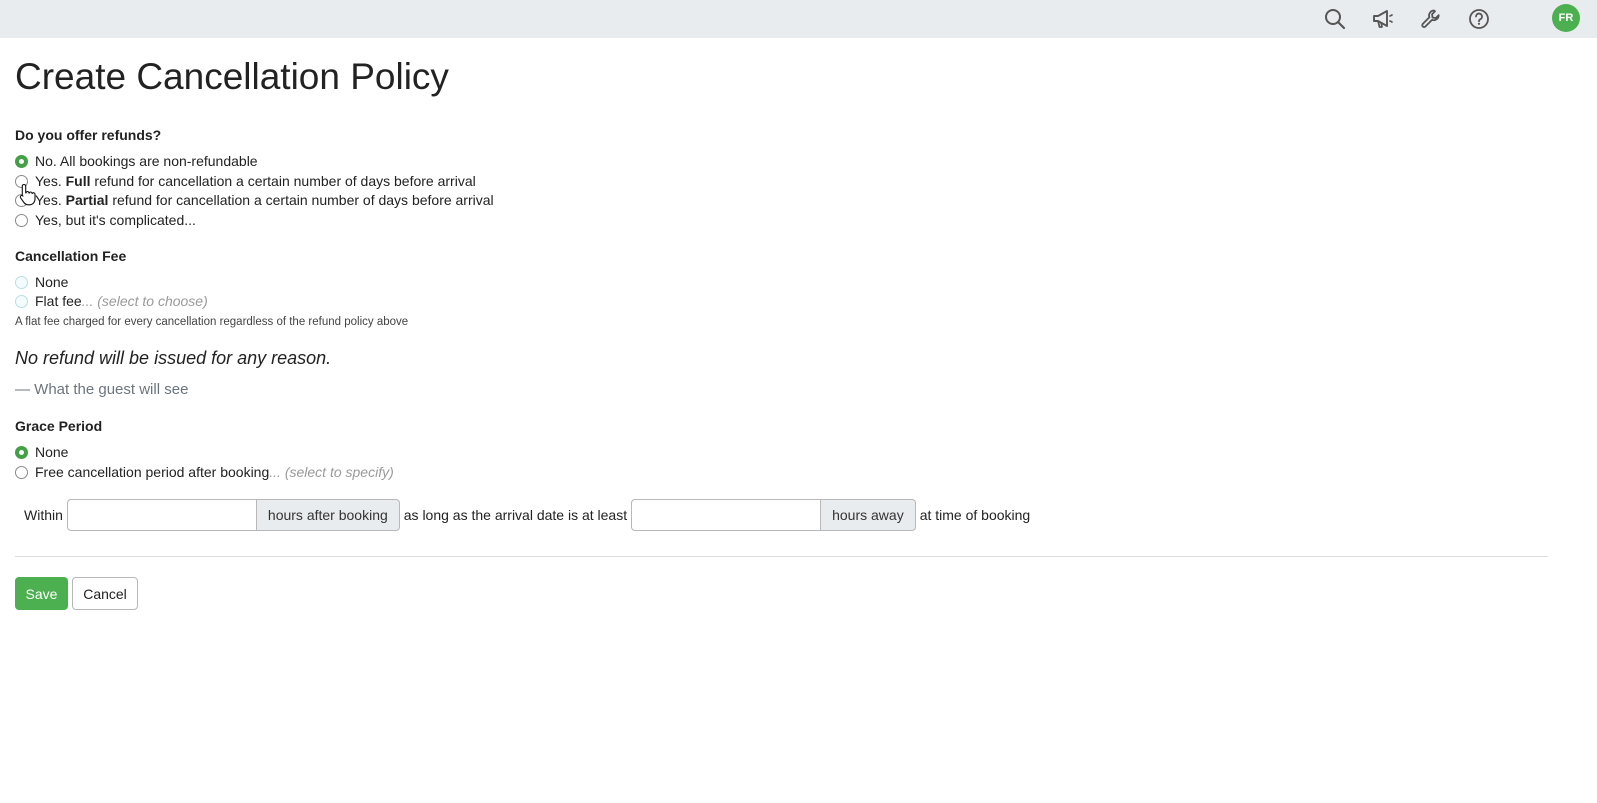  I want to click on refund-option-bold: Partial, so click(87, 200).